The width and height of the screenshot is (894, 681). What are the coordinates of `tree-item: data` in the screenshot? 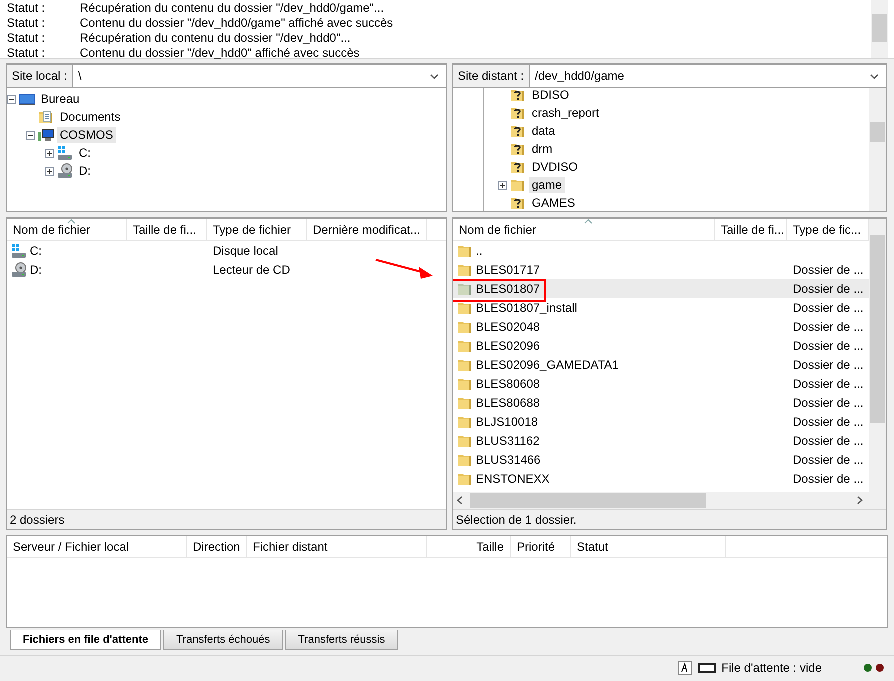 It's located at (543, 131).